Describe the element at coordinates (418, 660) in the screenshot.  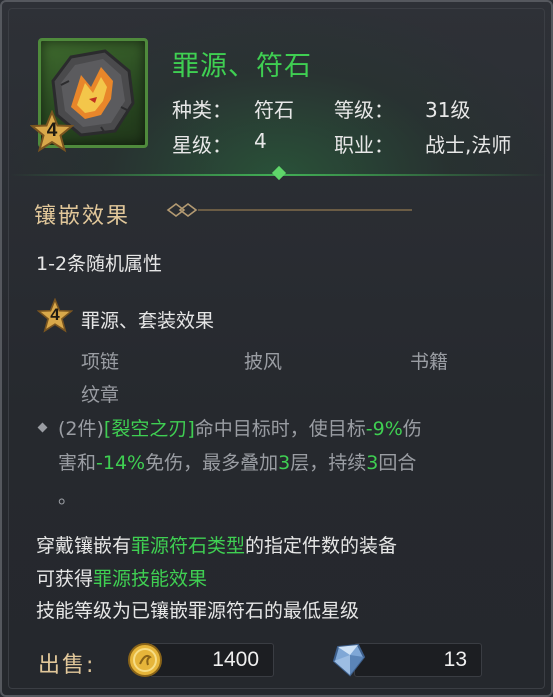
I see `gem-price-box: 13` at that location.